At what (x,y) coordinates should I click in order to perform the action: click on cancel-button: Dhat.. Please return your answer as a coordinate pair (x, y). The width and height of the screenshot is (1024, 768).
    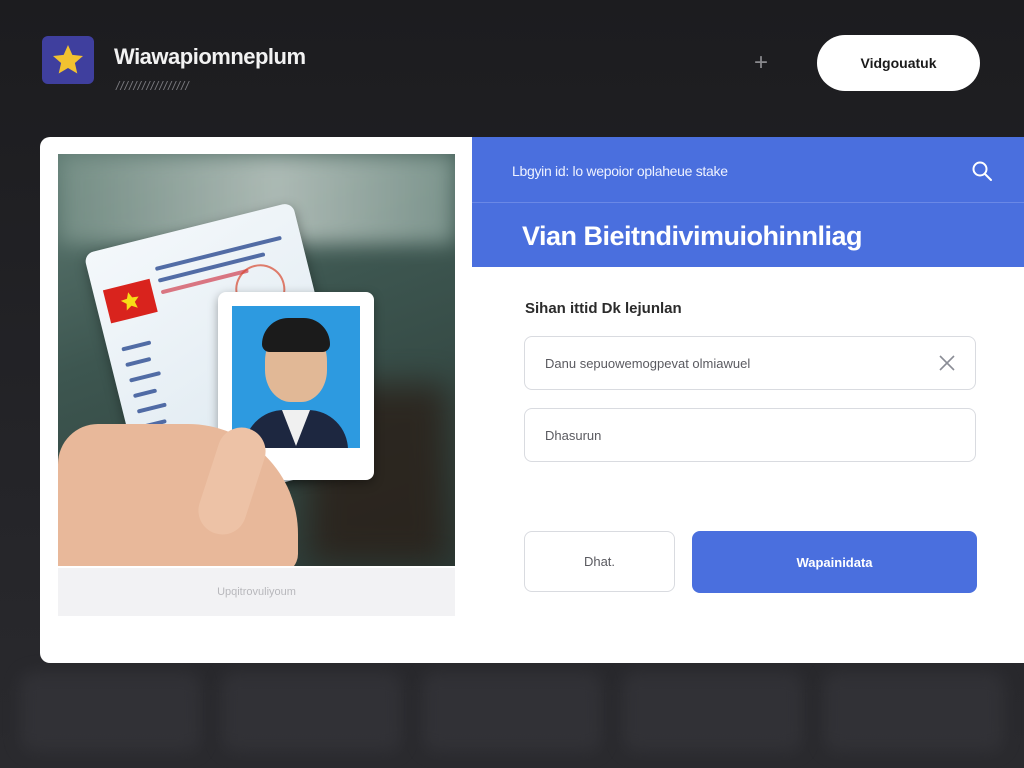
    Looking at the image, I should click on (599, 561).